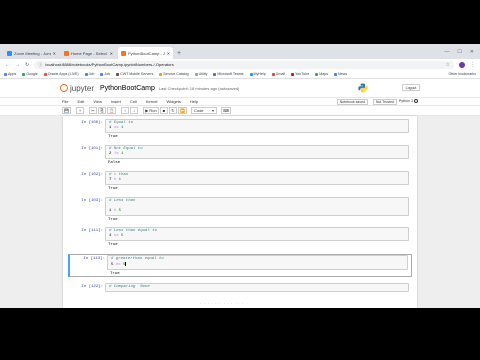 The image size is (480, 360). Describe the element at coordinates (30, 74) in the screenshot. I see `bookmark-item: Google` at that location.